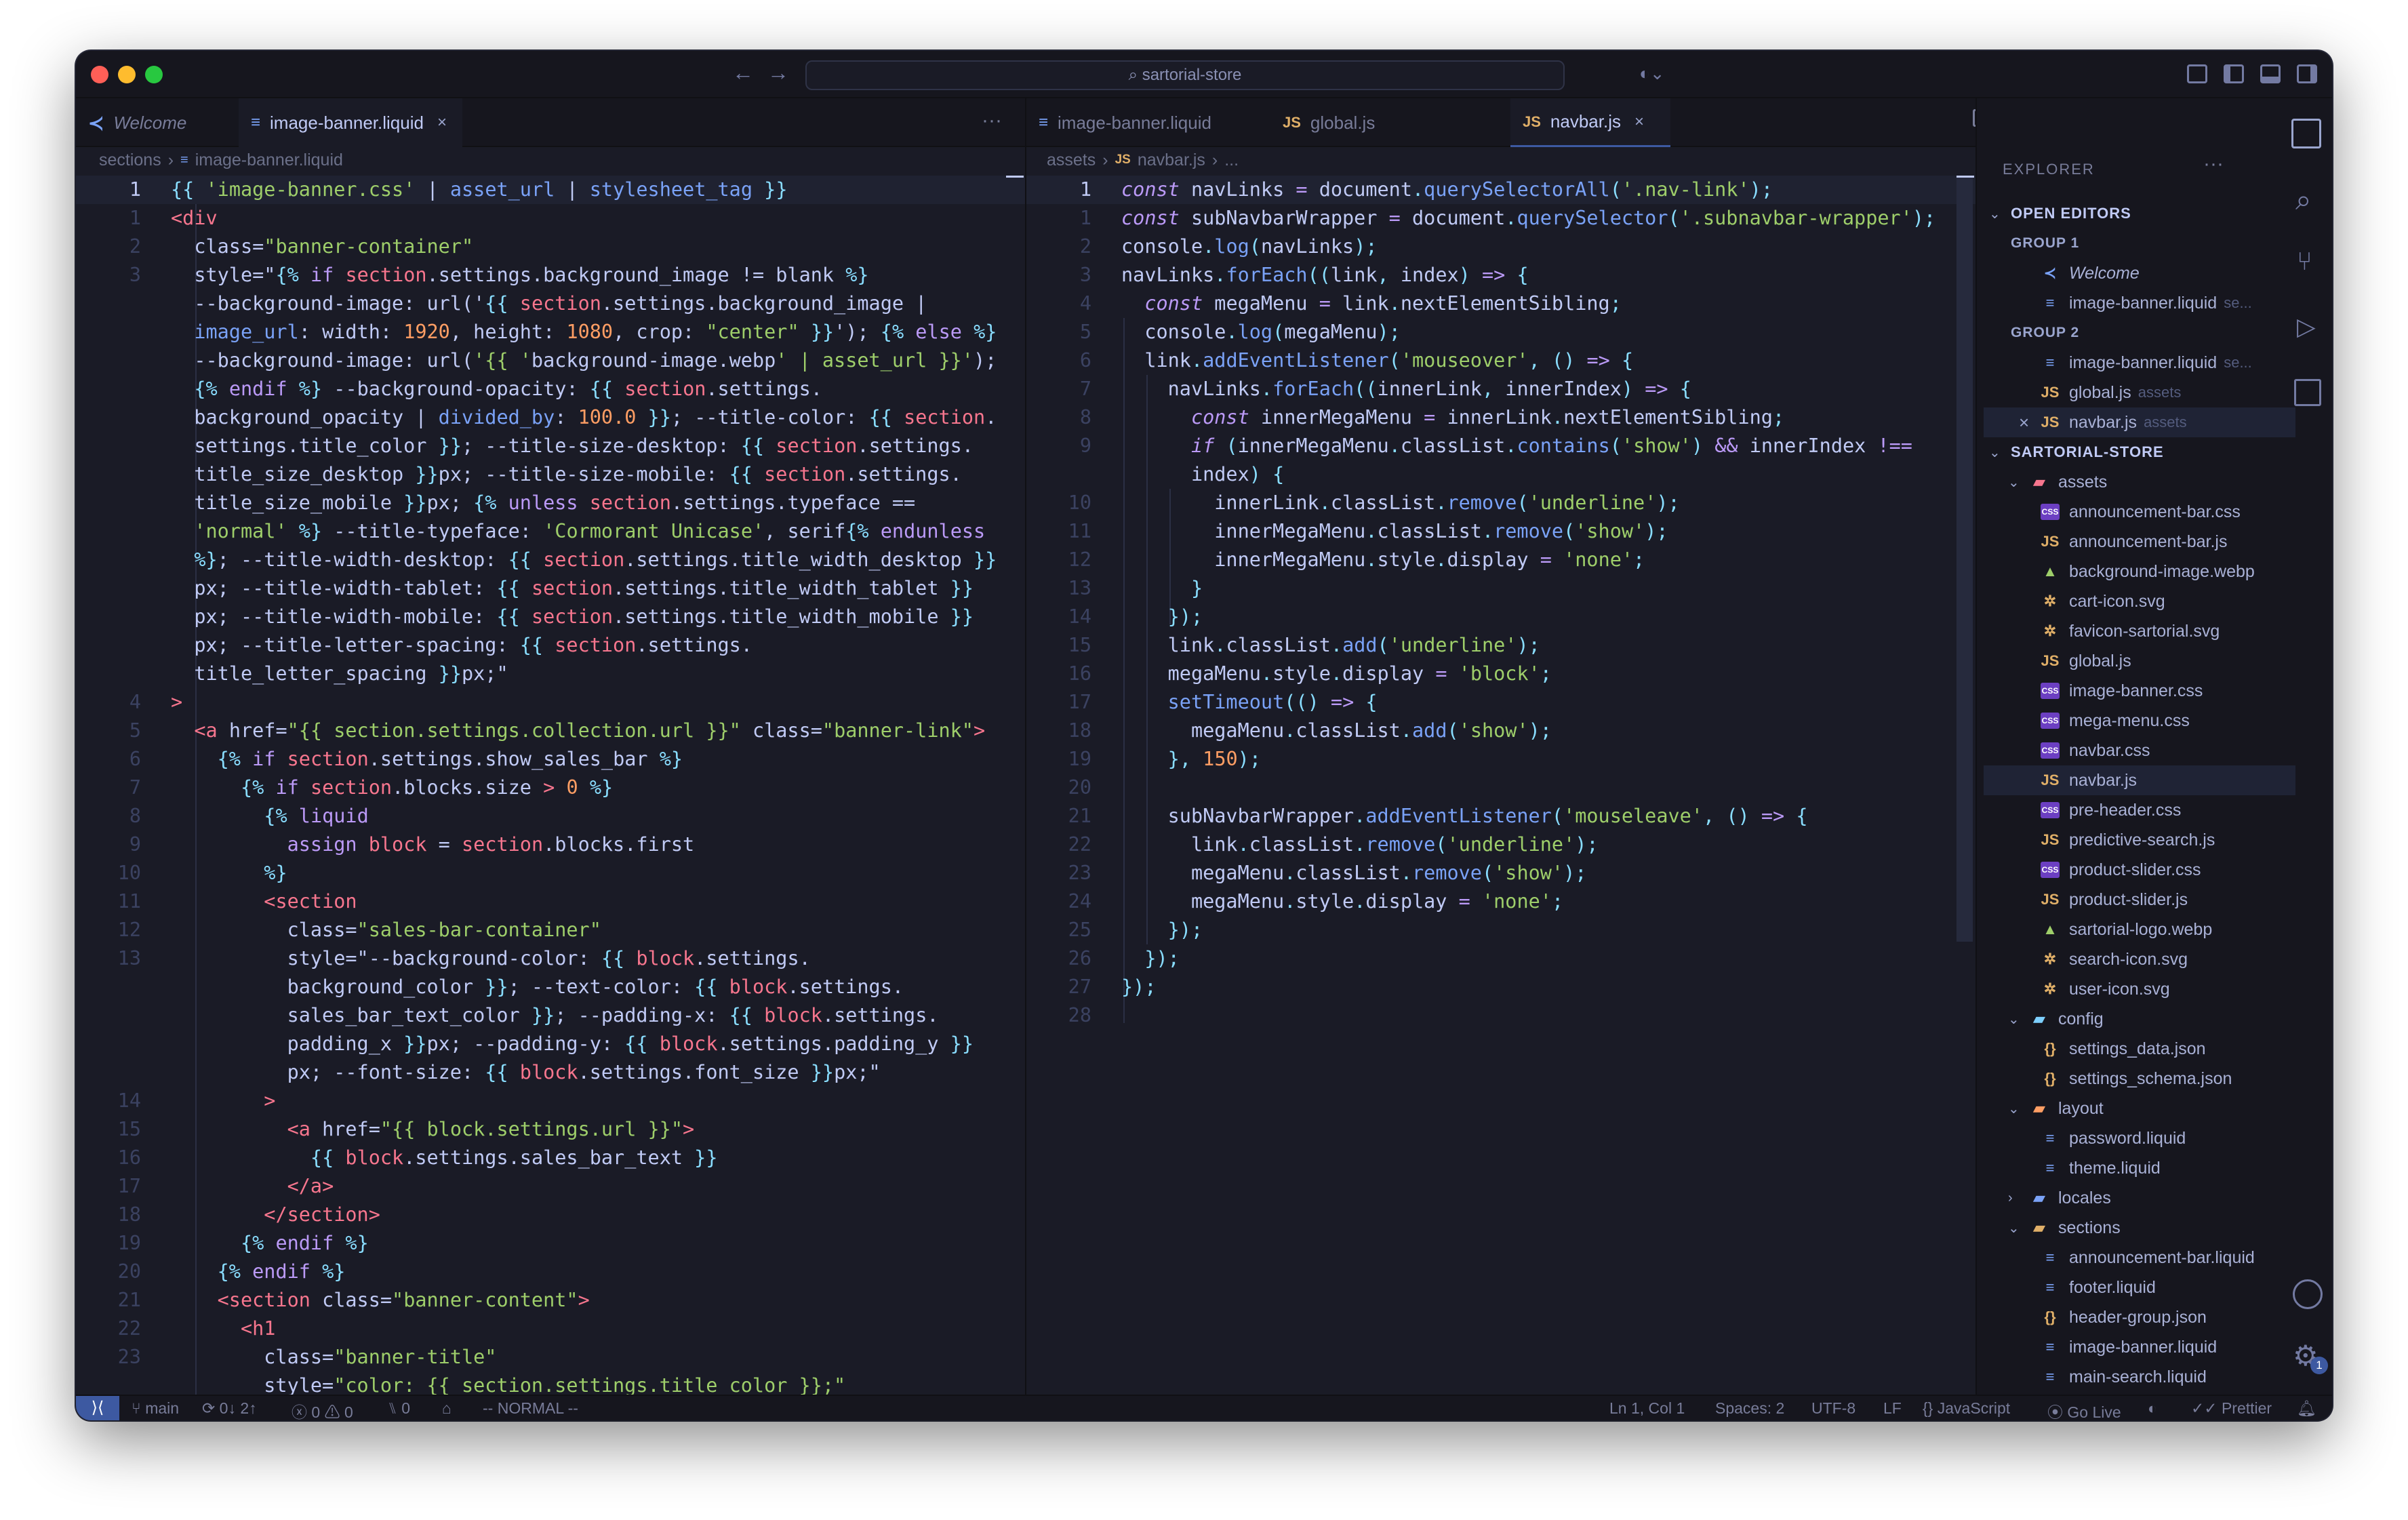  Describe the element at coordinates (2139, 900) in the screenshot. I see `file-item: JS product-slider.js` at that location.